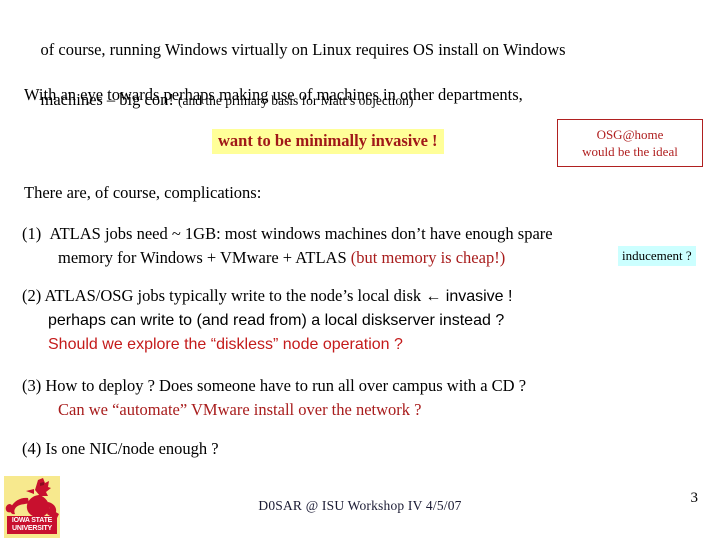  Describe the element at coordinates (32, 233) in the screenshot. I see `item-1-marker: (1)` at that location.